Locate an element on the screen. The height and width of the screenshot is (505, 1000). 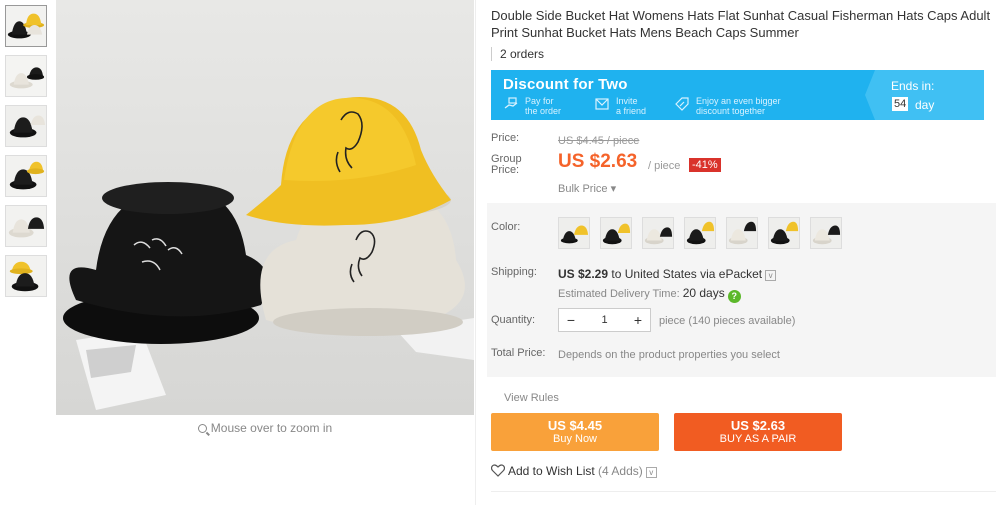
countdown-days-number: 54 is located at coordinates (900, 104).